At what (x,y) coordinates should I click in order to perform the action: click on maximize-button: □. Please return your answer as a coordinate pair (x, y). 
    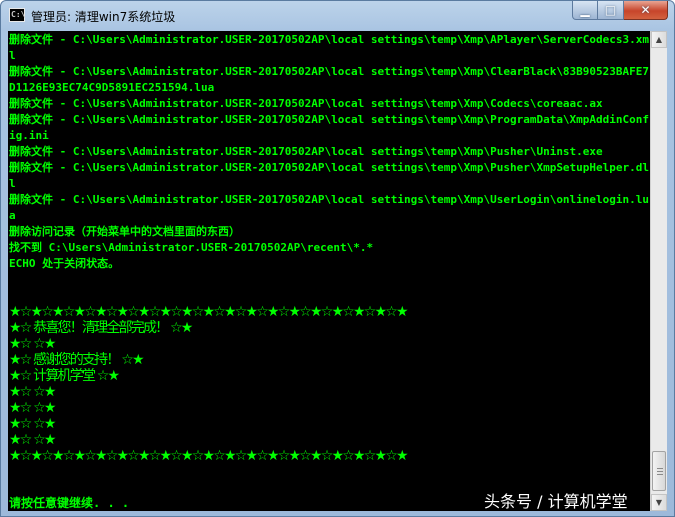
    Looking at the image, I should click on (611, 10).